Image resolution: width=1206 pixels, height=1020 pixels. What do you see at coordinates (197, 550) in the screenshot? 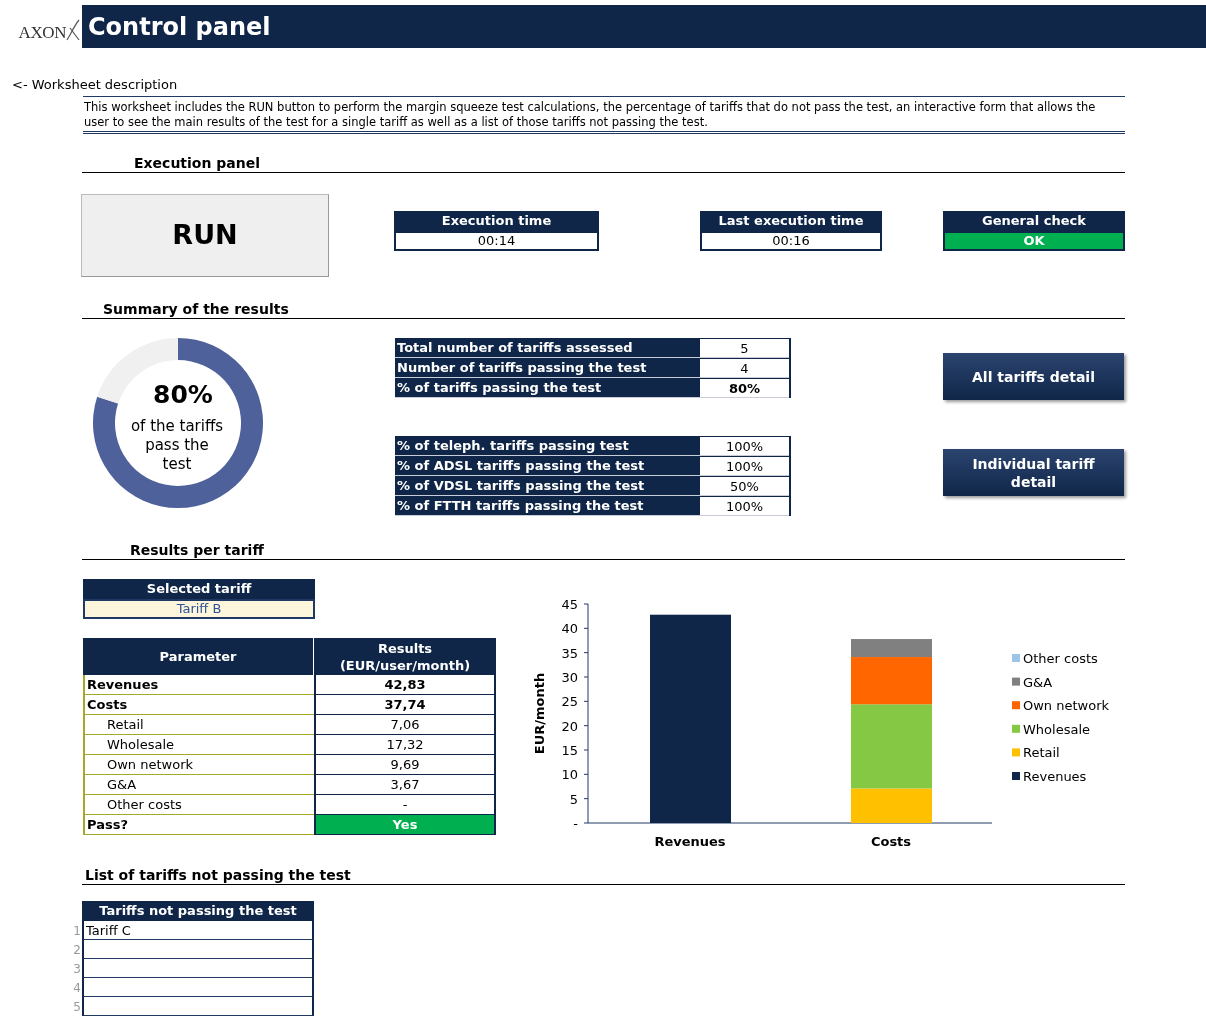
I see `section-heading: Results per tariff` at bounding box center [197, 550].